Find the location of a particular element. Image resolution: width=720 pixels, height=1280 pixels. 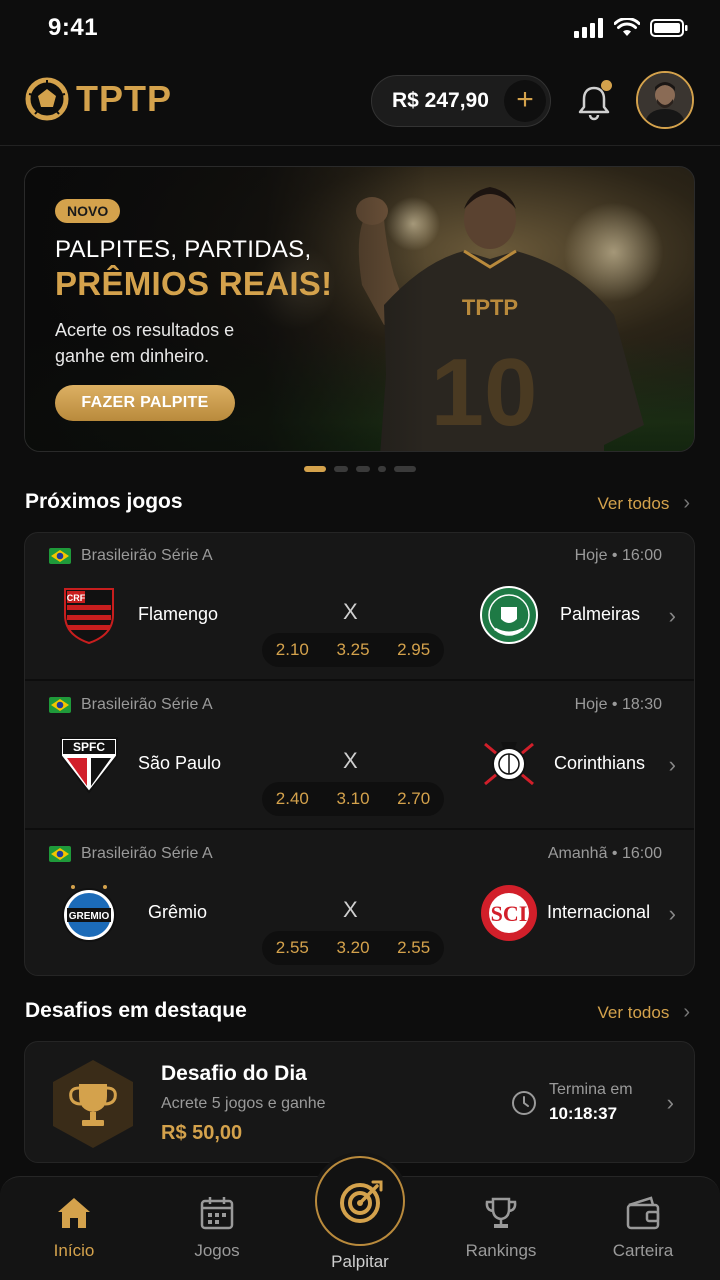

away-team-name: Internacional is located at coordinates (599, 912).